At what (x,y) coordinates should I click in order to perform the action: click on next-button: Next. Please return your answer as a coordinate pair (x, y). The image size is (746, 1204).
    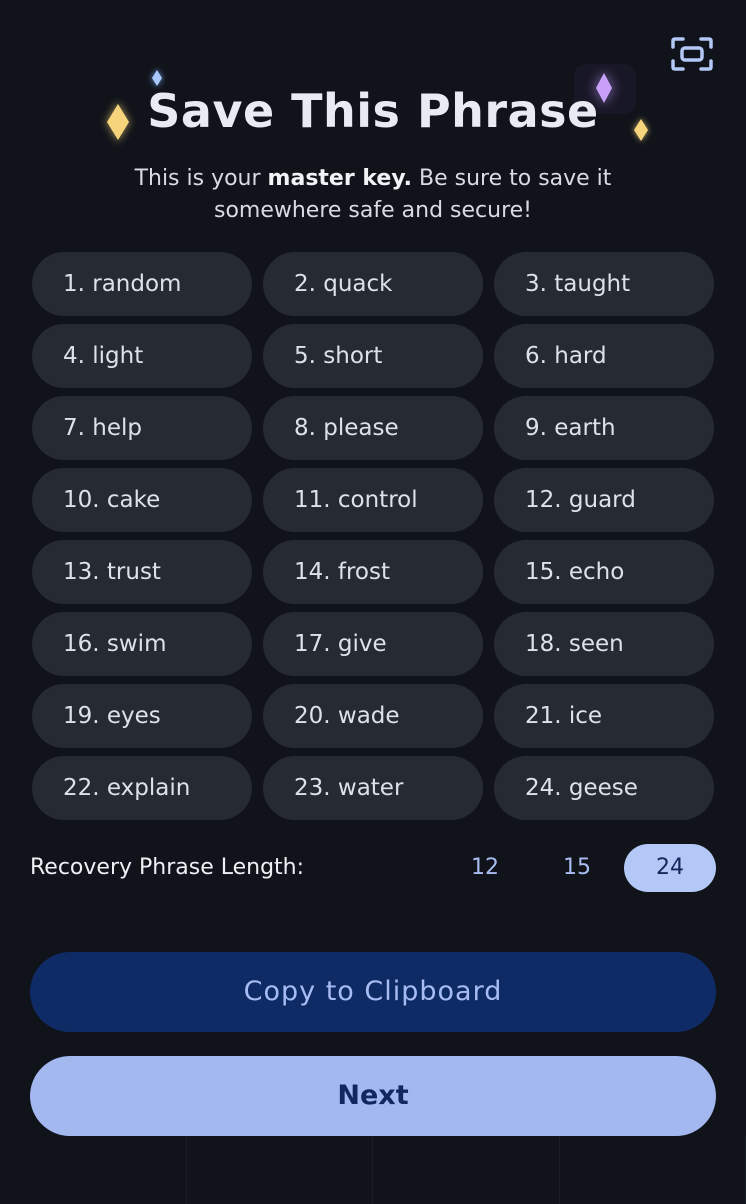
    Looking at the image, I should click on (373, 1096).